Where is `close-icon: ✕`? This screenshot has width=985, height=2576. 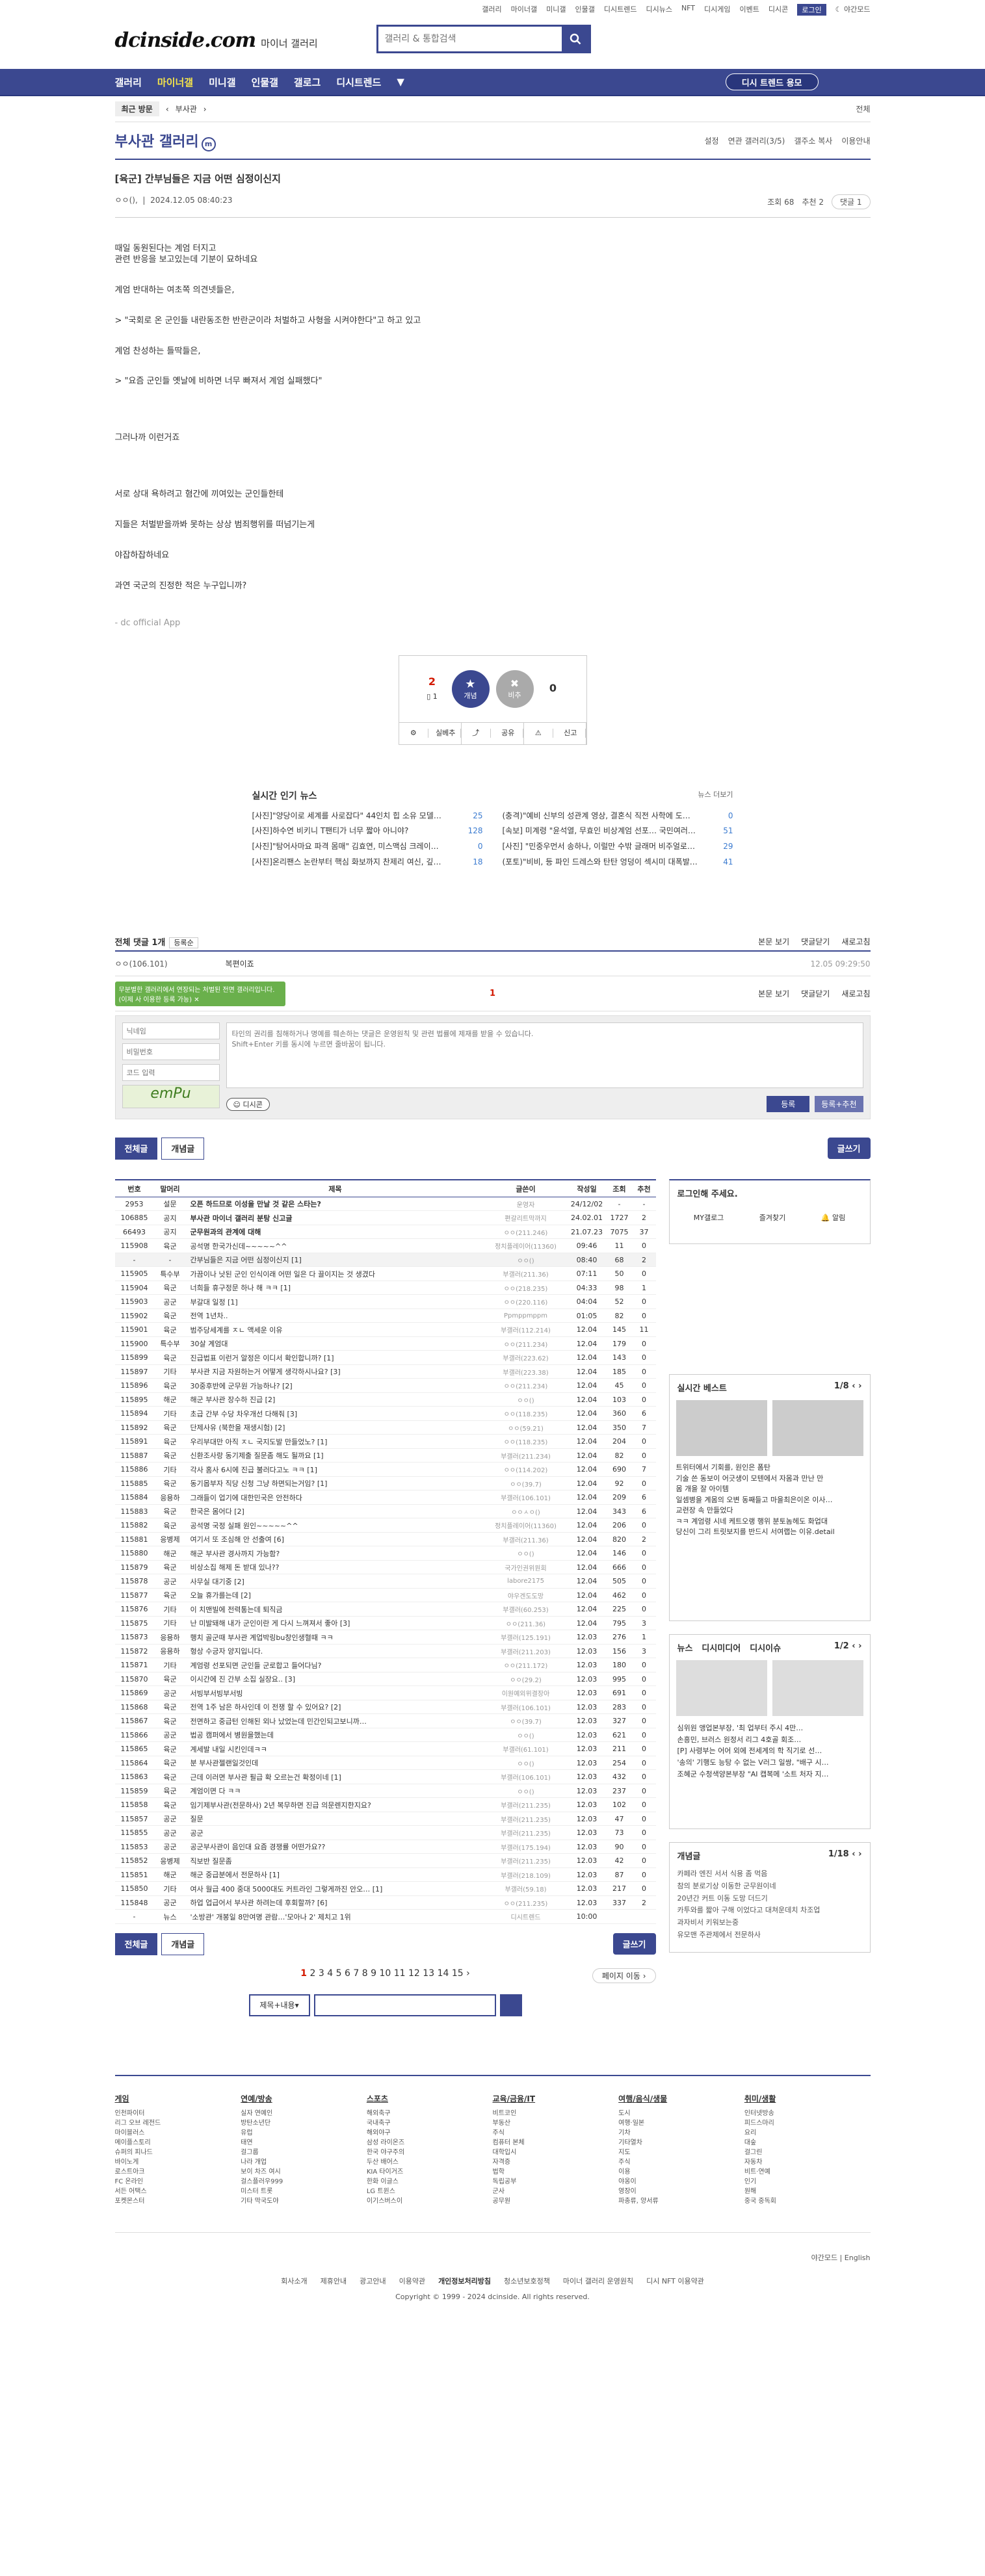 close-icon: ✕ is located at coordinates (196, 1000).